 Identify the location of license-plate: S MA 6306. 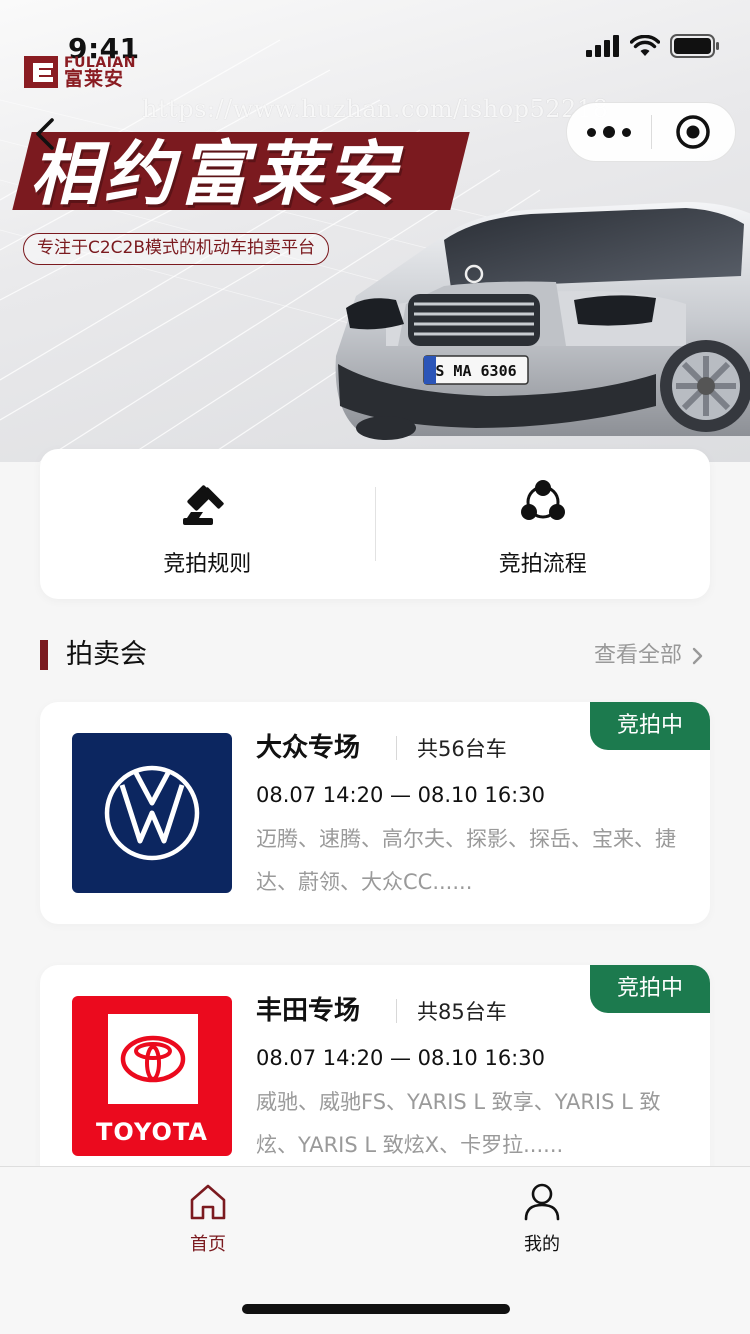
(475, 371).